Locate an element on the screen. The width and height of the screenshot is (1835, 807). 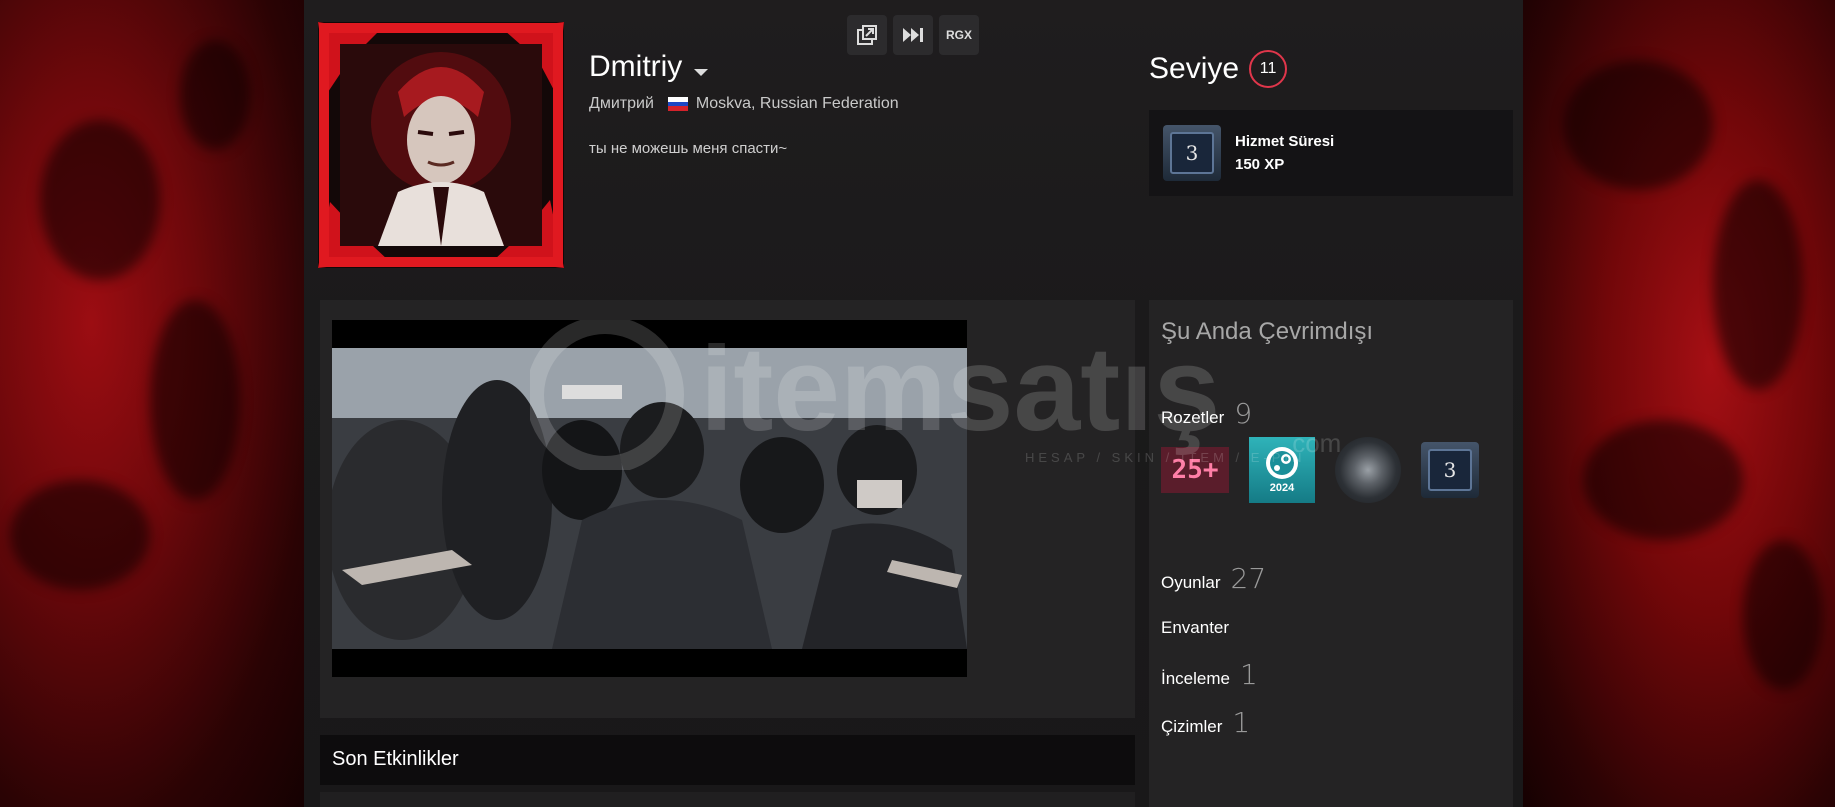
rgx-button: RGX is located at coordinates (959, 35).